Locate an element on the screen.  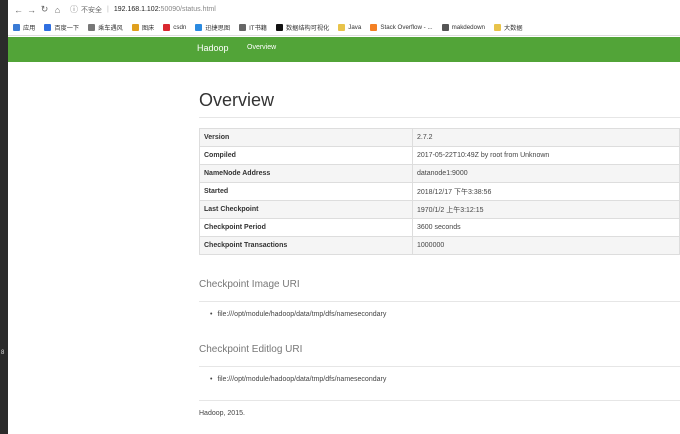
row-value: 2017-05-22T10:49Z by root from Unknown is located at coordinates (546, 155).